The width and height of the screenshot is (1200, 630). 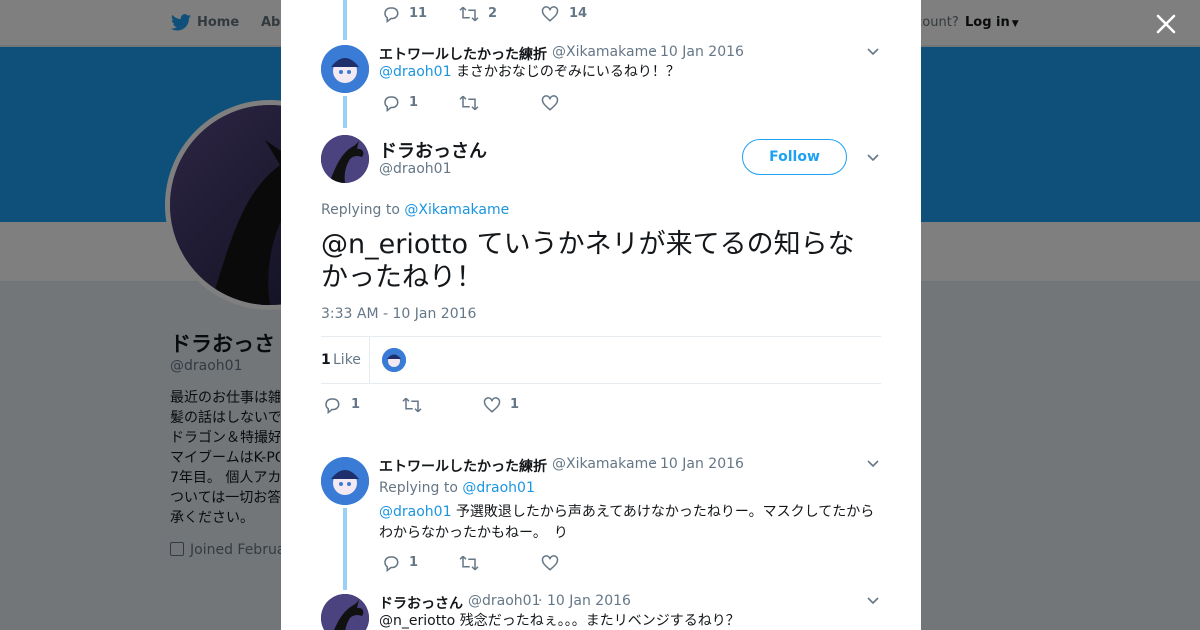 I want to click on retweet-count: 2, so click(x=493, y=13).